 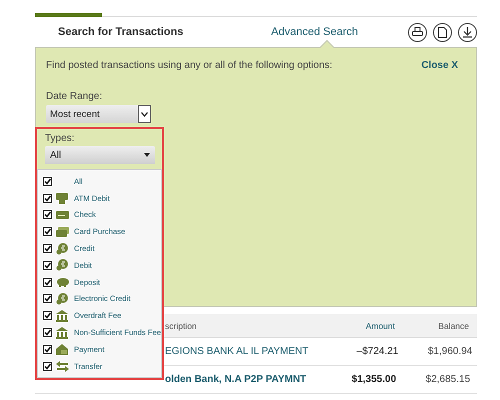 What do you see at coordinates (121, 32) in the screenshot?
I see `section-title: Search for Transactions` at bounding box center [121, 32].